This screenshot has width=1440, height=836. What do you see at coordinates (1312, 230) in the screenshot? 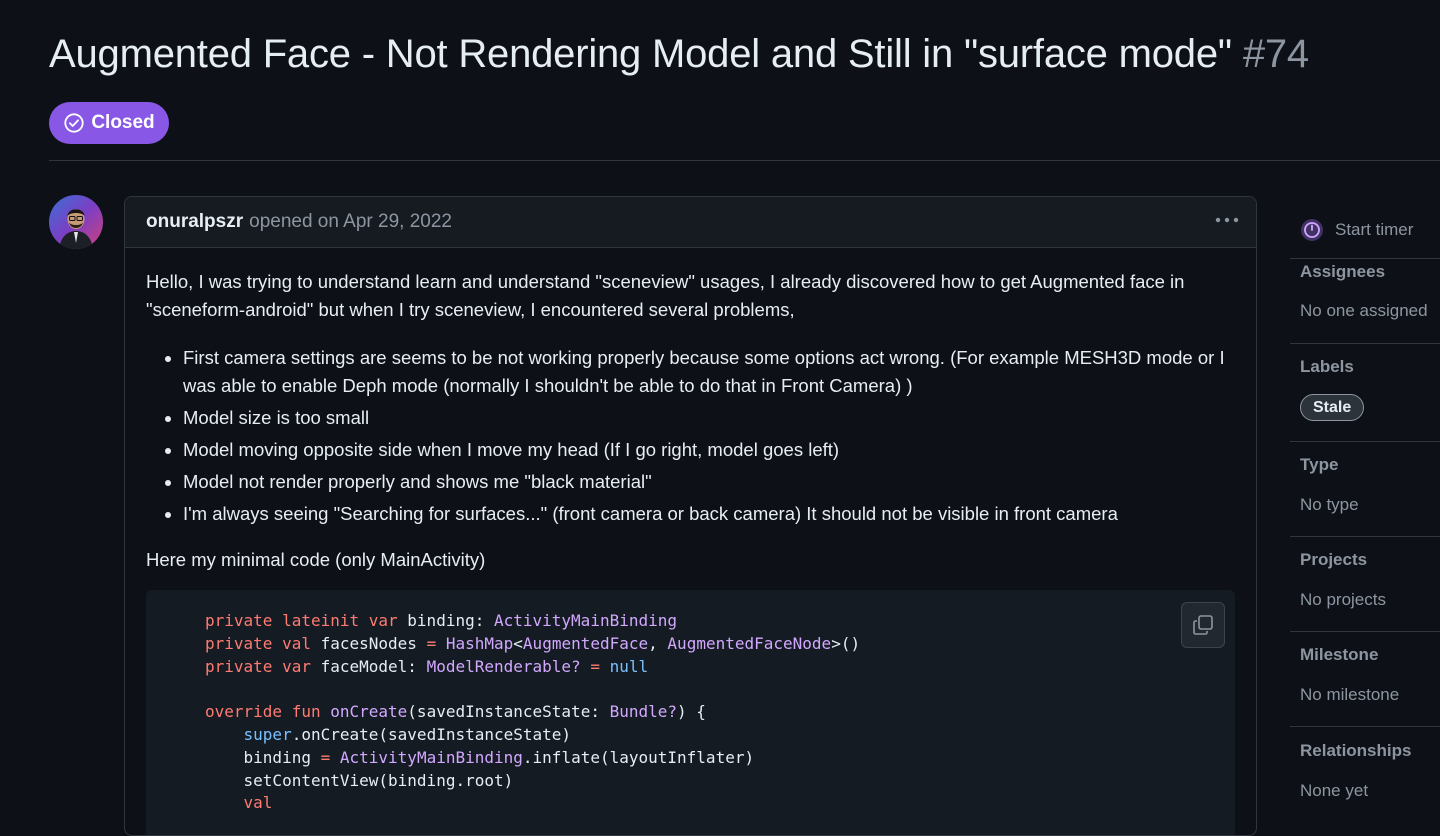
I see `timer-icon` at bounding box center [1312, 230].